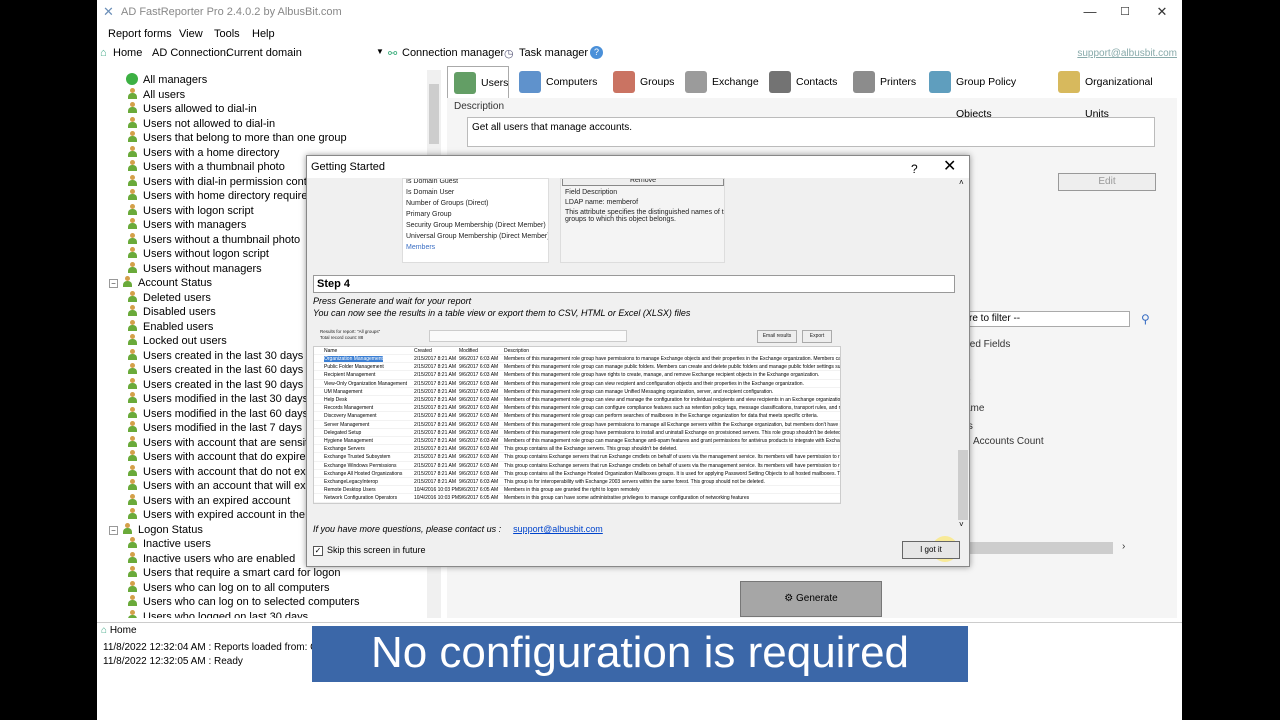  What do you see at coordinates (214, 427) in the screenshot?
I see `tree-item: Users modified in the last 7 days` at bounding box center [214, 427].